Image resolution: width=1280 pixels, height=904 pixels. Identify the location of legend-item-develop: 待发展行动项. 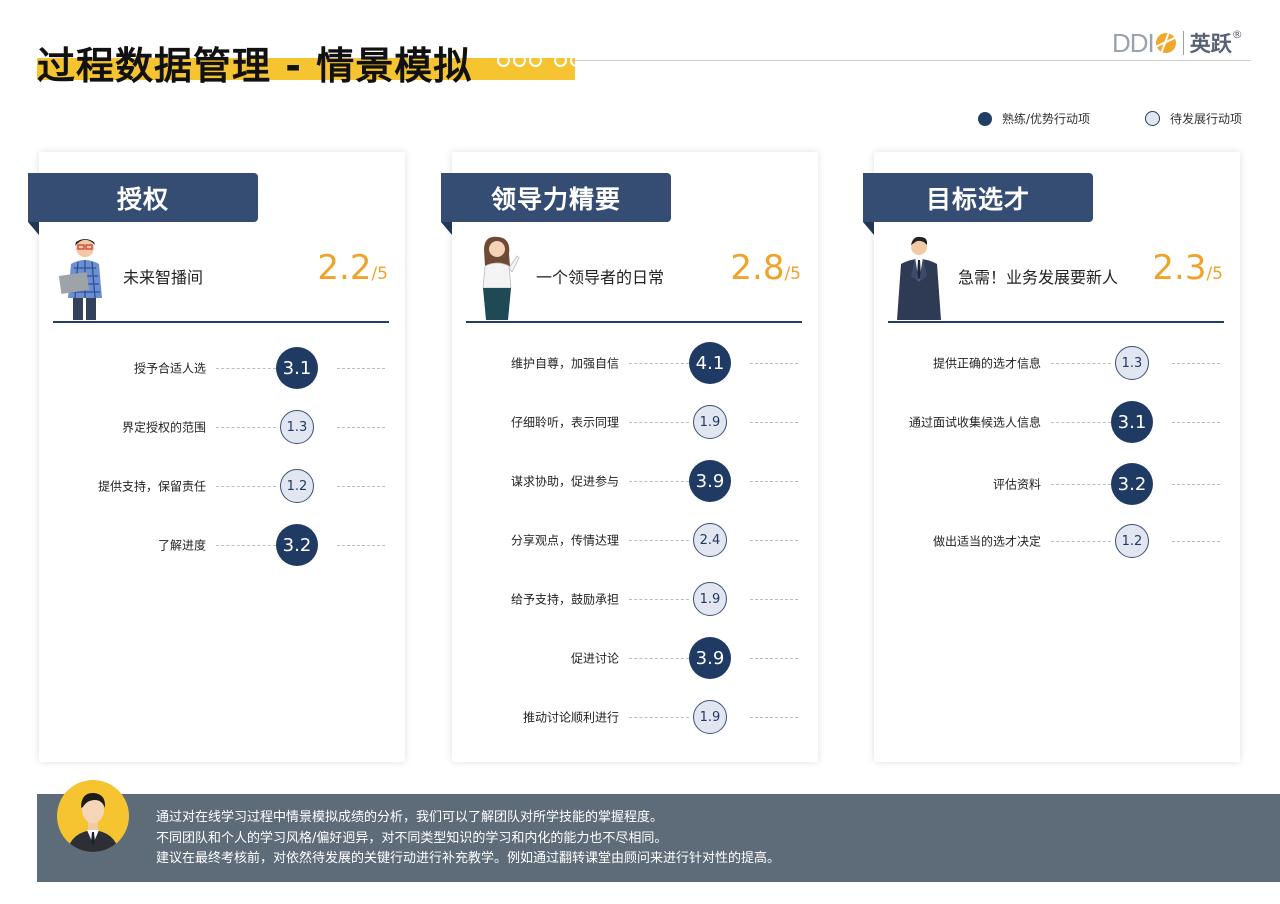
(1193, 118).